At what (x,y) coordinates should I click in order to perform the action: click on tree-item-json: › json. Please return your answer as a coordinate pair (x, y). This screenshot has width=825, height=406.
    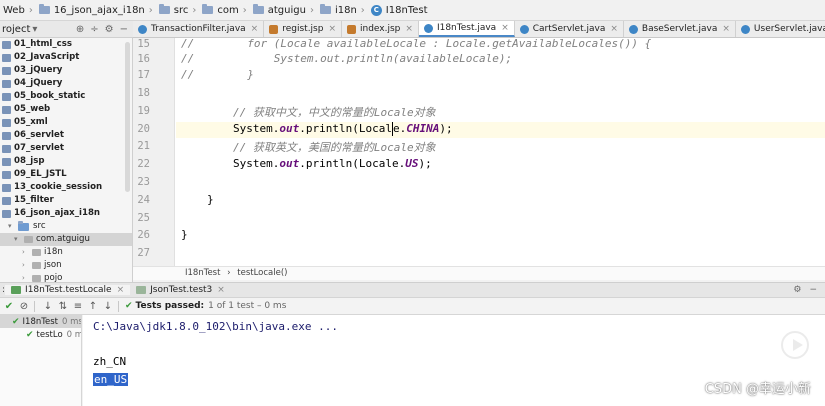
    Looking at the image, I should click on (66, 265).